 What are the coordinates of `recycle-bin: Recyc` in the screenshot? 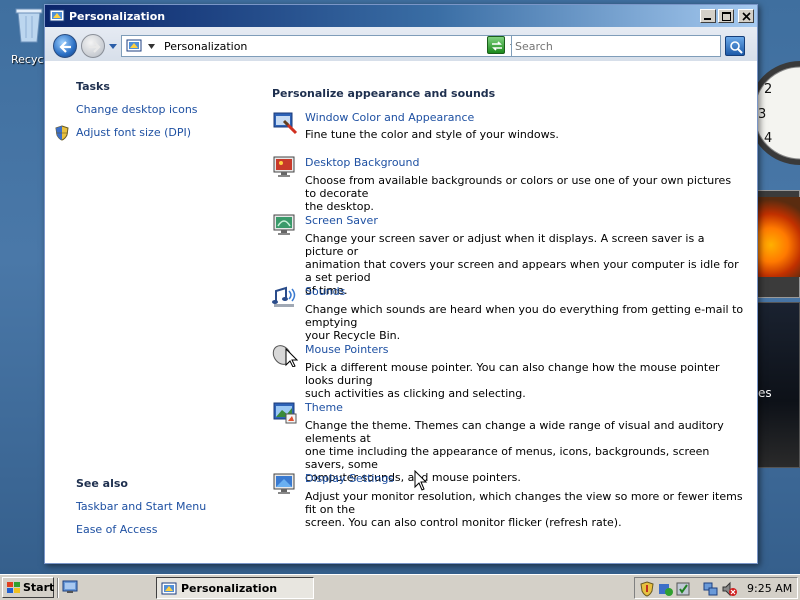 It's located at (24, 35).